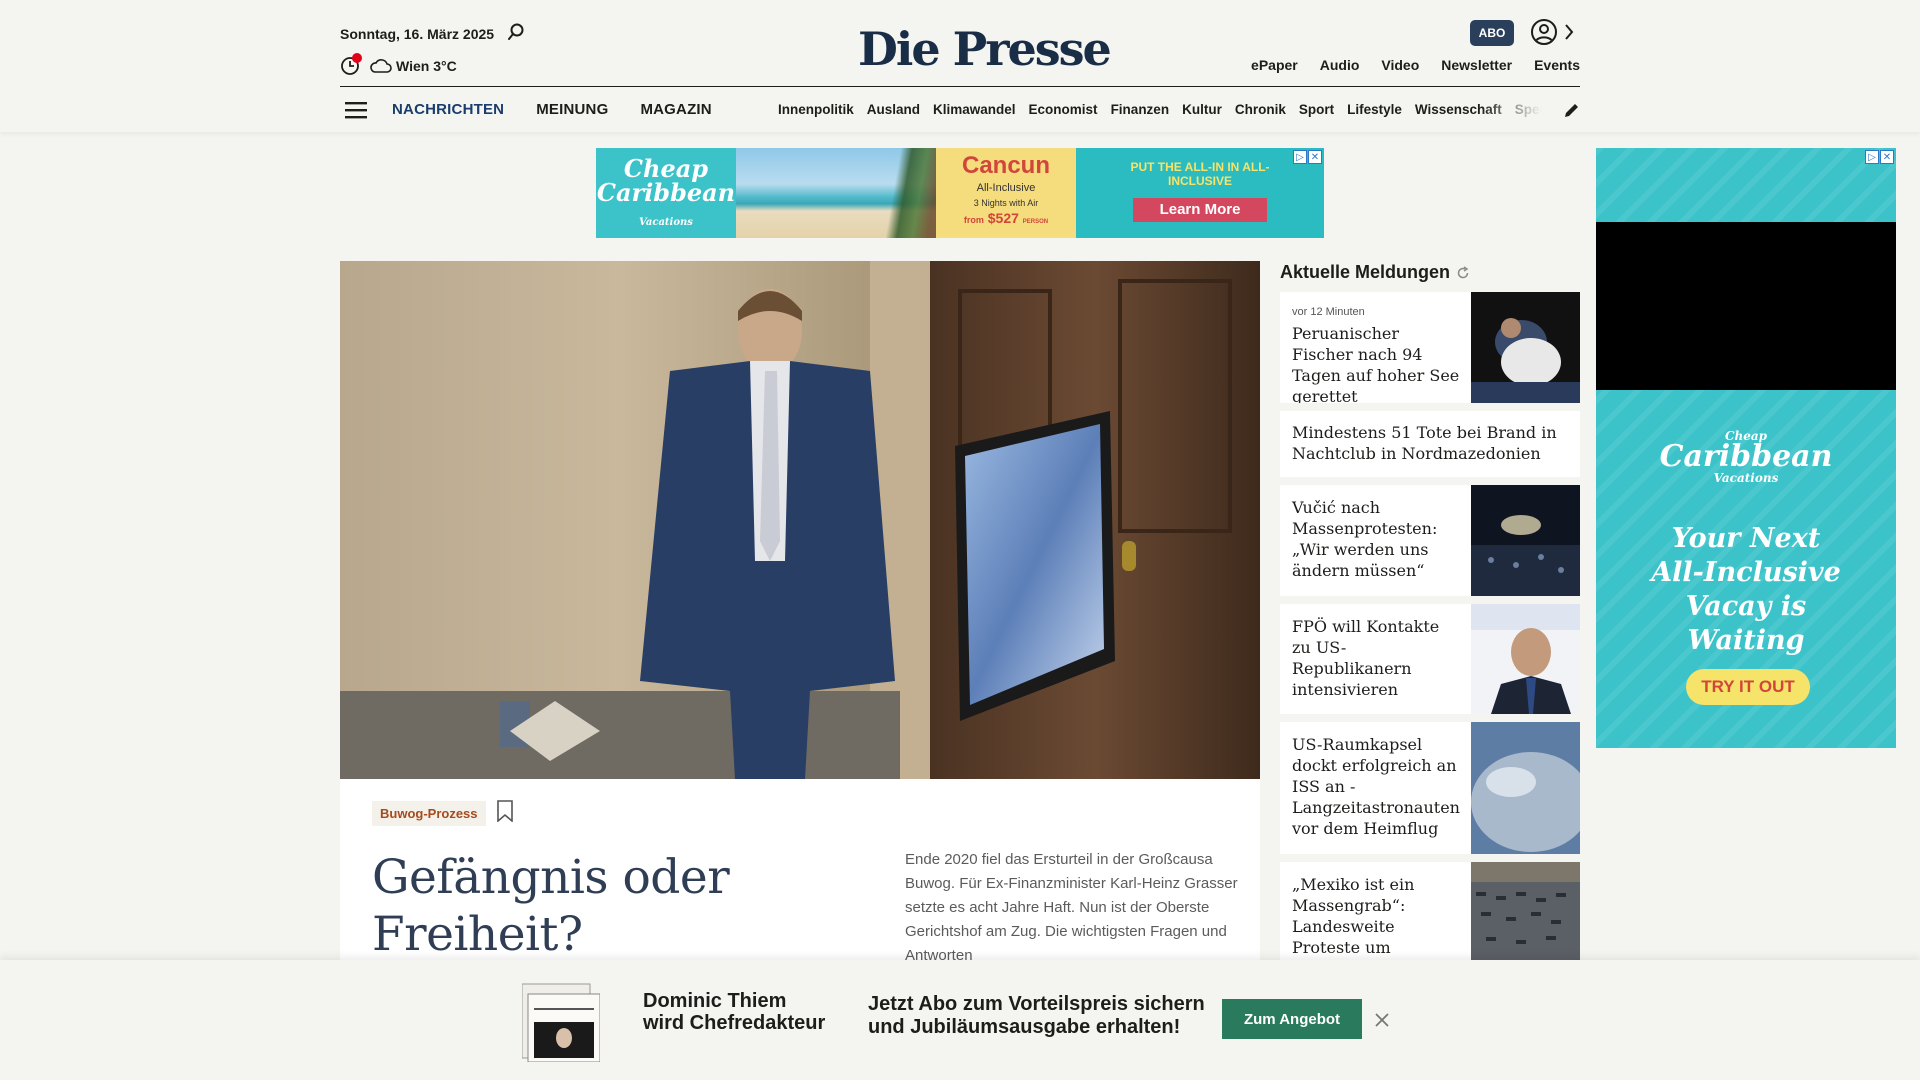 The image size is (1920, 1080). What do you see at coordinates (1746, 306) in the screenshot?
I see `ad-sidebar-video` at bounding box center [1746, 306].